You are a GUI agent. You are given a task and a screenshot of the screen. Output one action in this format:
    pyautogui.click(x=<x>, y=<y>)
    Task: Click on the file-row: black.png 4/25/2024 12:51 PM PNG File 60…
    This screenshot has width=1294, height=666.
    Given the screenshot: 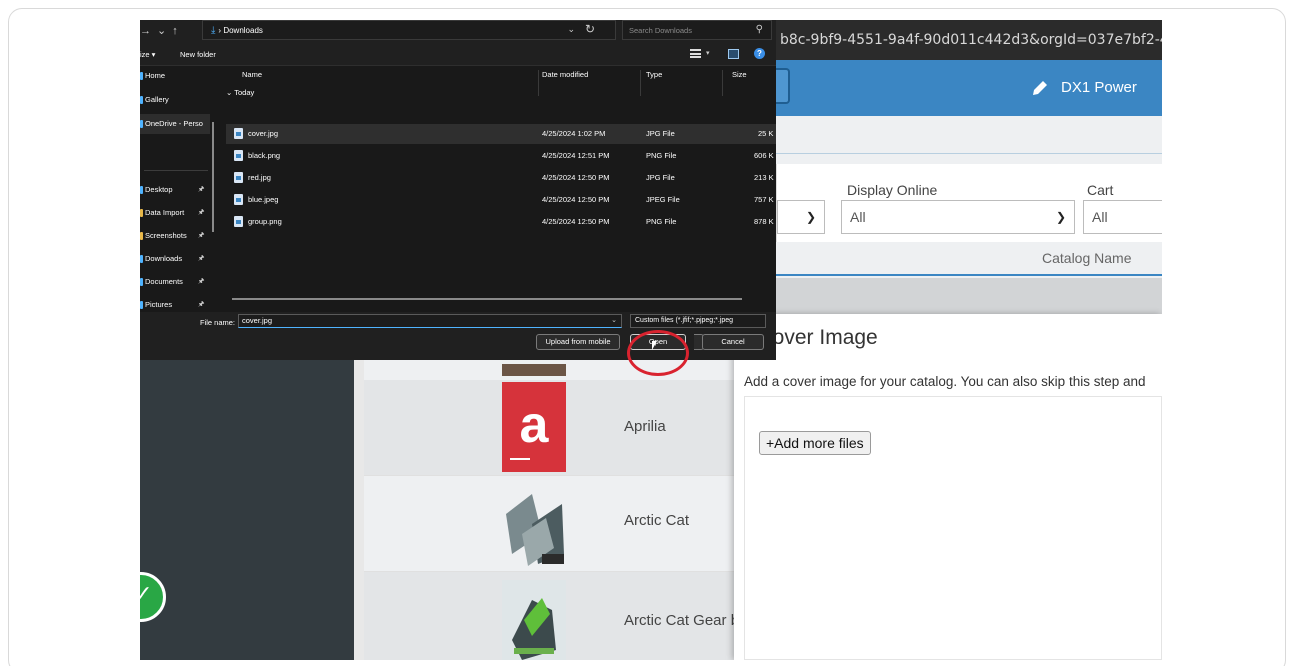 What is the action you would take?
    pyautogui.click(x=501, y=156)
    